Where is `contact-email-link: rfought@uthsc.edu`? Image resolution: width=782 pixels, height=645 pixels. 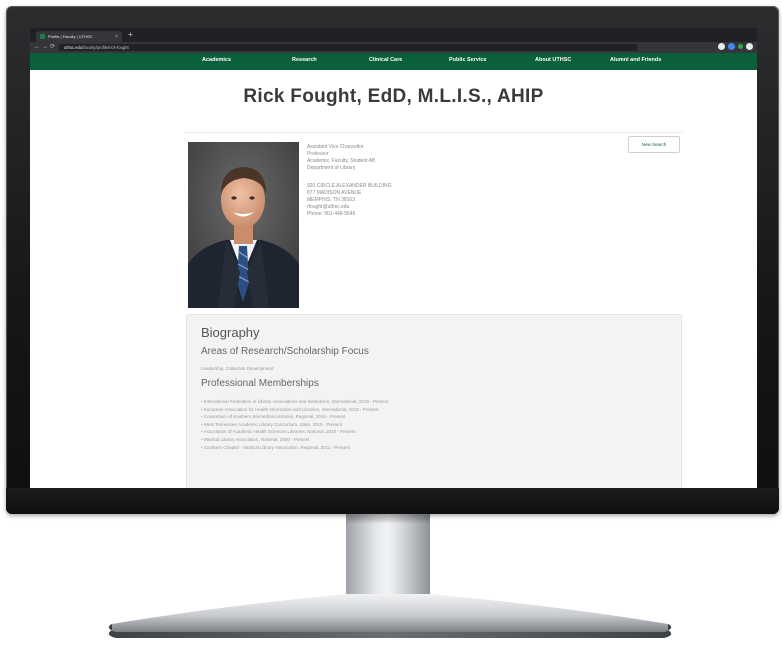
contact-email-link: rfought@uthsc.edu is located at coordinates (349, 207).